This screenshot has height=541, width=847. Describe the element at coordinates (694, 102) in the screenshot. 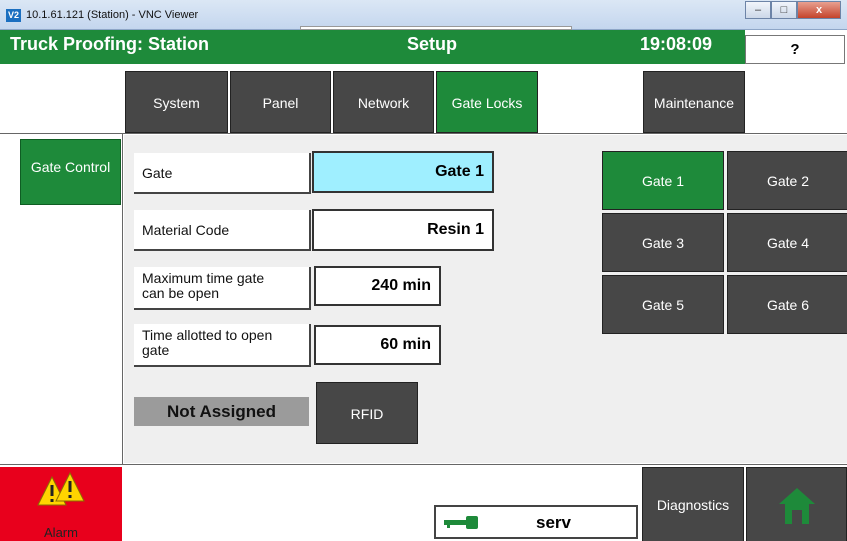

I see `tab-maintenance: Maintenance` at that location.